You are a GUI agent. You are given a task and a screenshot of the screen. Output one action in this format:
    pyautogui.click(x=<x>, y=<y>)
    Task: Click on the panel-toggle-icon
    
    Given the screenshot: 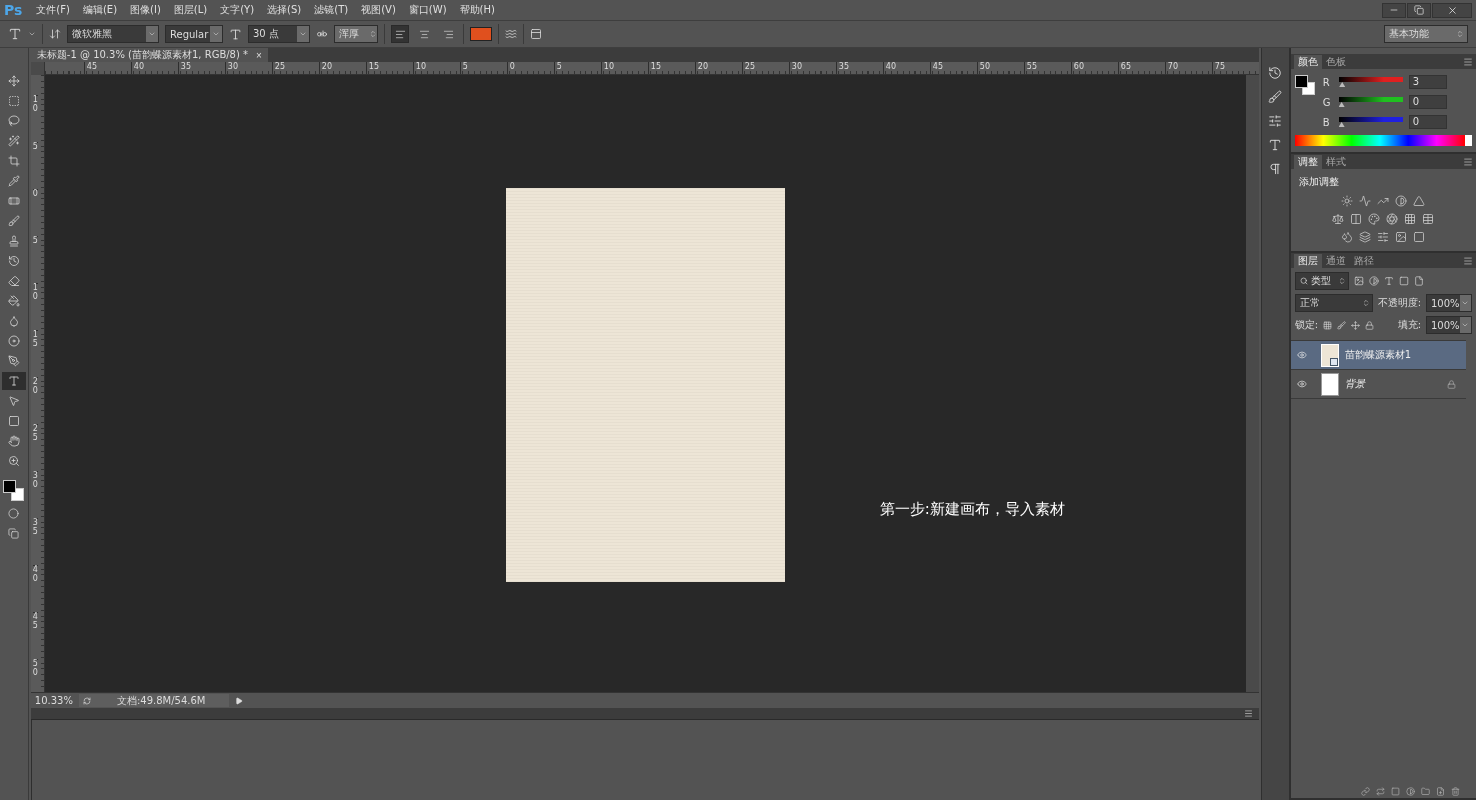 What is the action you would take?
    pyautogui.click(x=536, y=34)
    